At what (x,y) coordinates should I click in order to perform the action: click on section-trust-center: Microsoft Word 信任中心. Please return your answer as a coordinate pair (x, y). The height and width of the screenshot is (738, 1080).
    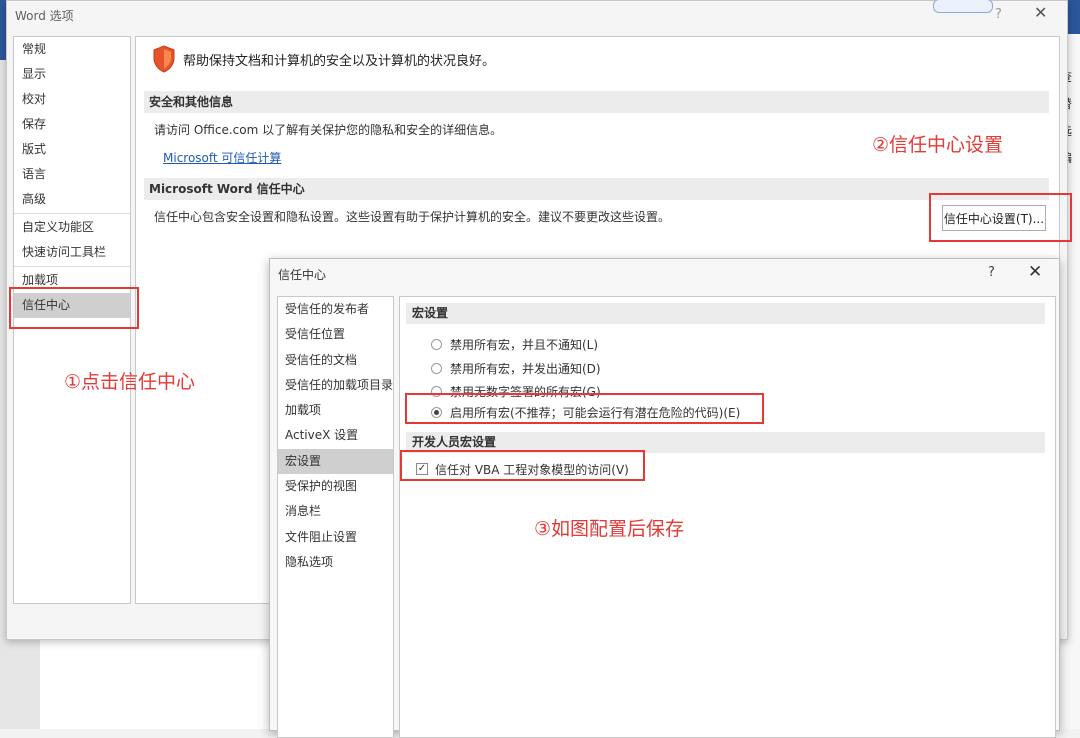
    Looking at the image, I should click on (596, 189).